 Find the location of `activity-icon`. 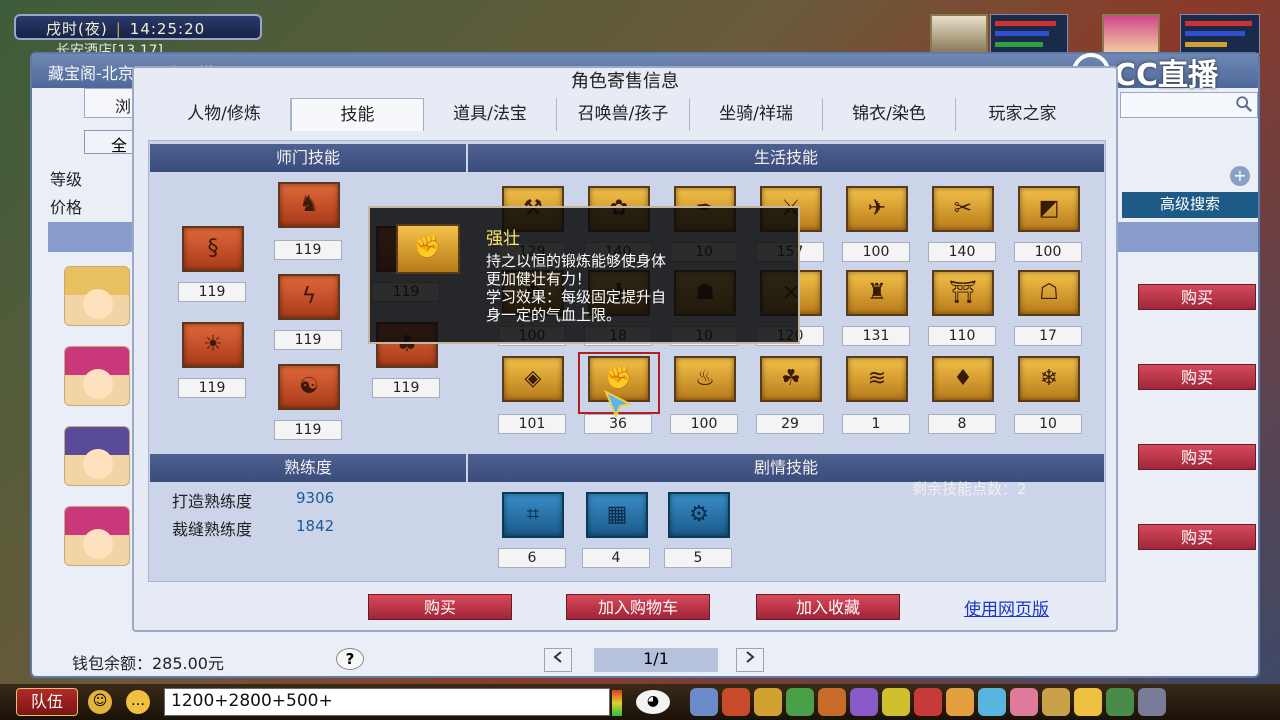

activity-icon is located at coordinates (1056, 702).